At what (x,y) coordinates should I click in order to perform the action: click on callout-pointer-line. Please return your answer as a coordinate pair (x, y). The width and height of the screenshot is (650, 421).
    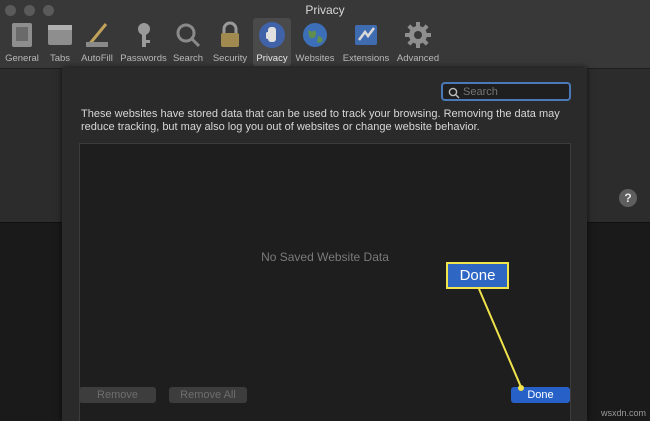
    Looking at the image, I should click on (501, 339).